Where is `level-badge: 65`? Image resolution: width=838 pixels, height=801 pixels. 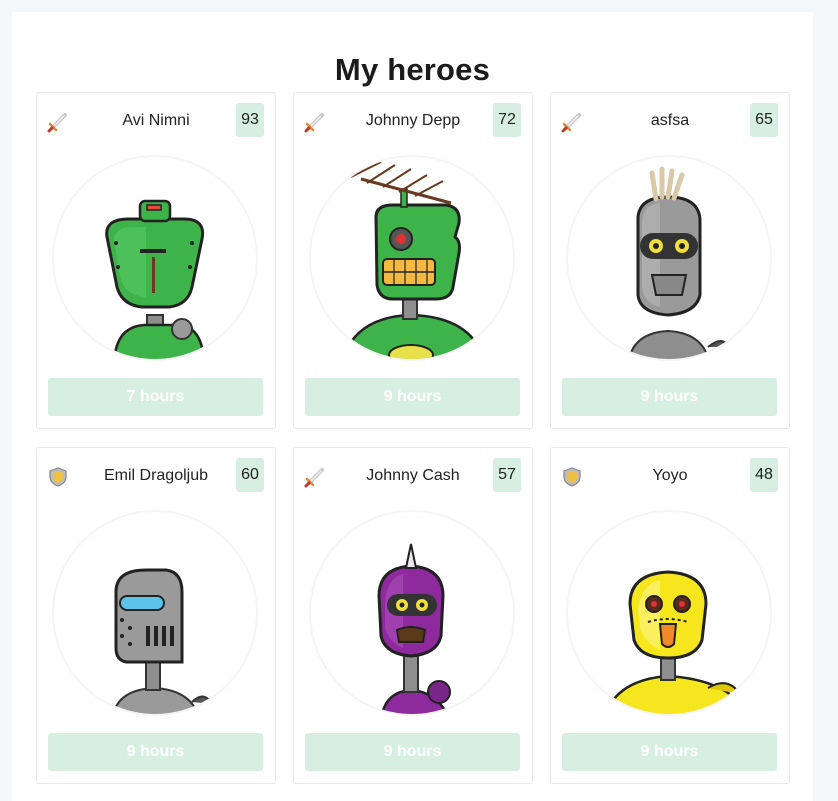
level-badge: 65 is located at coordinates (764, 120).